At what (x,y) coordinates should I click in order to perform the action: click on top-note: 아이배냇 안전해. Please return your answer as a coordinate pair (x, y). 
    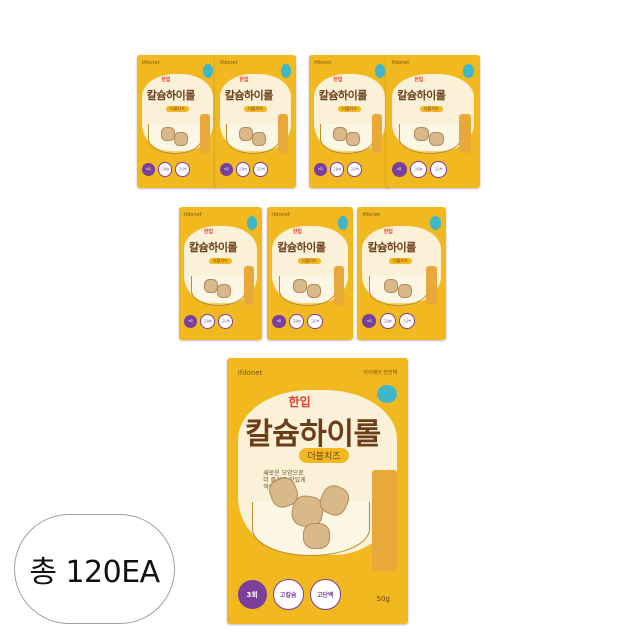
    Looking at the image, I should click on (380, 372).